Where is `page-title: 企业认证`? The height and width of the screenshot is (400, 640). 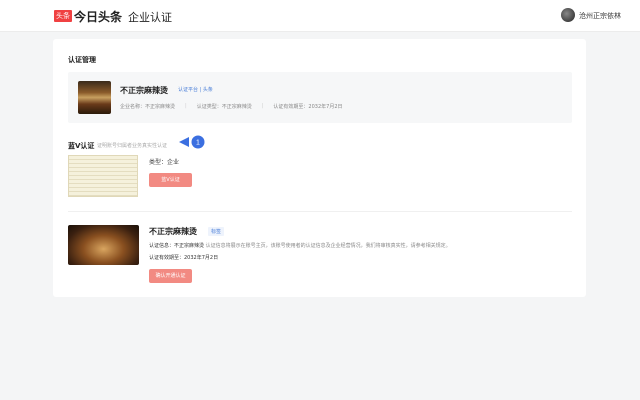
page-title: 企业认证 is located at coordinates (150, 17).